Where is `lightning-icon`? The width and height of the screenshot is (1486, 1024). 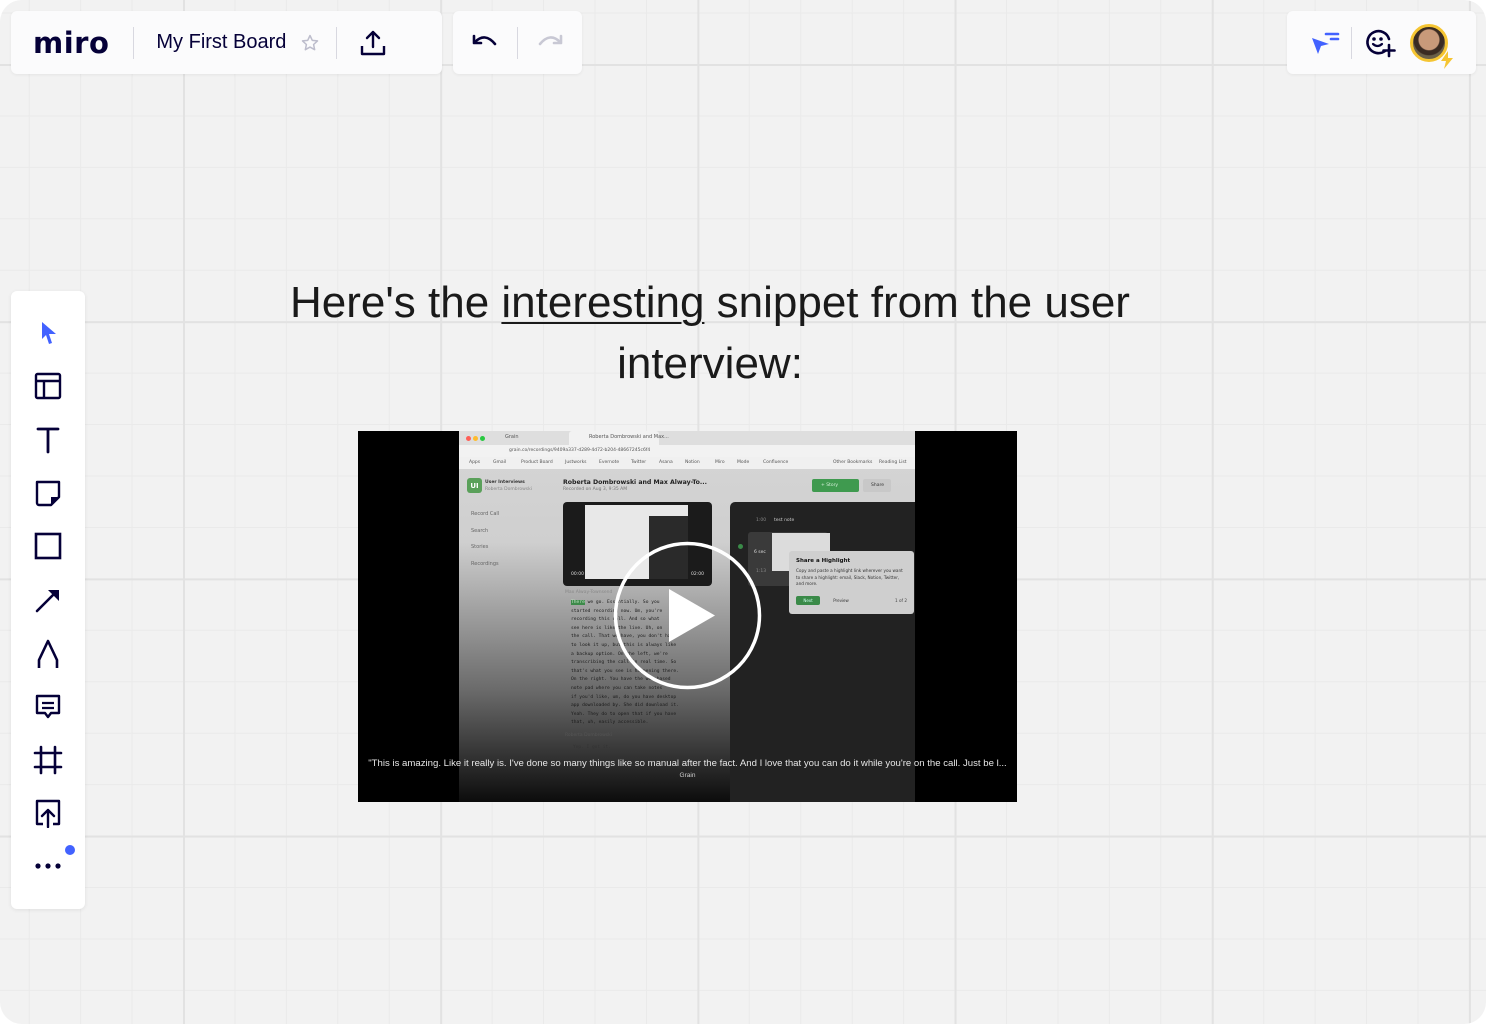
lightning-icon is located at coordinates (1447, 59).